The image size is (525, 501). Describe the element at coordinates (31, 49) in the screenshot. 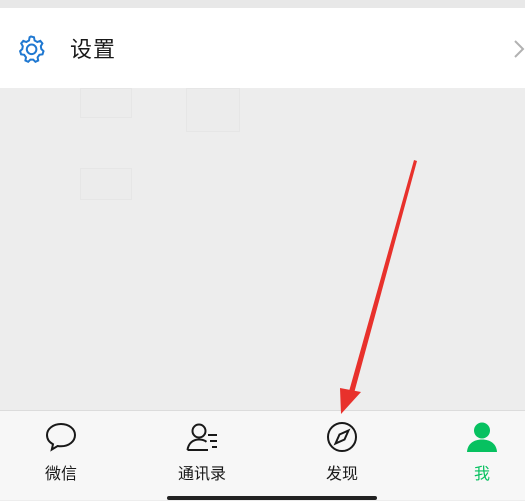

I see `gear-icon` at that location.